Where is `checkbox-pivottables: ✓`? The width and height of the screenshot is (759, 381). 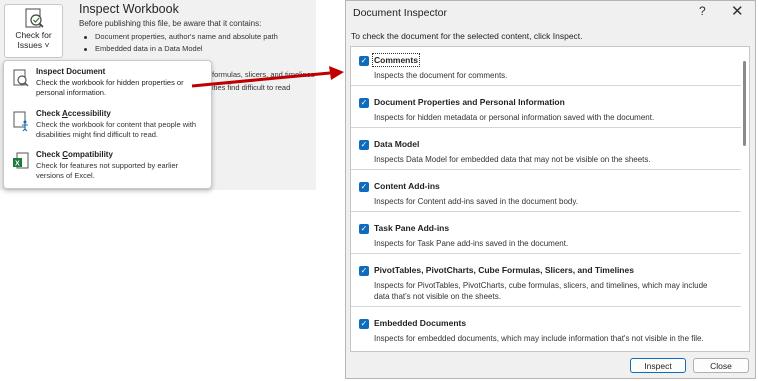 checkbox-pivottables: ✓ is located at coordinates (364, 271).